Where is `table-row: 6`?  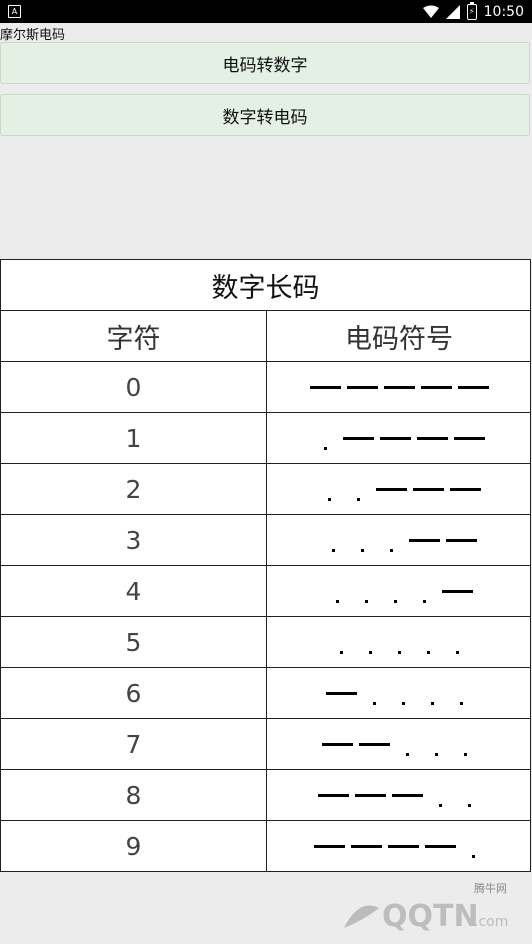 table-row: 6 is located at coordinates (265, 693).